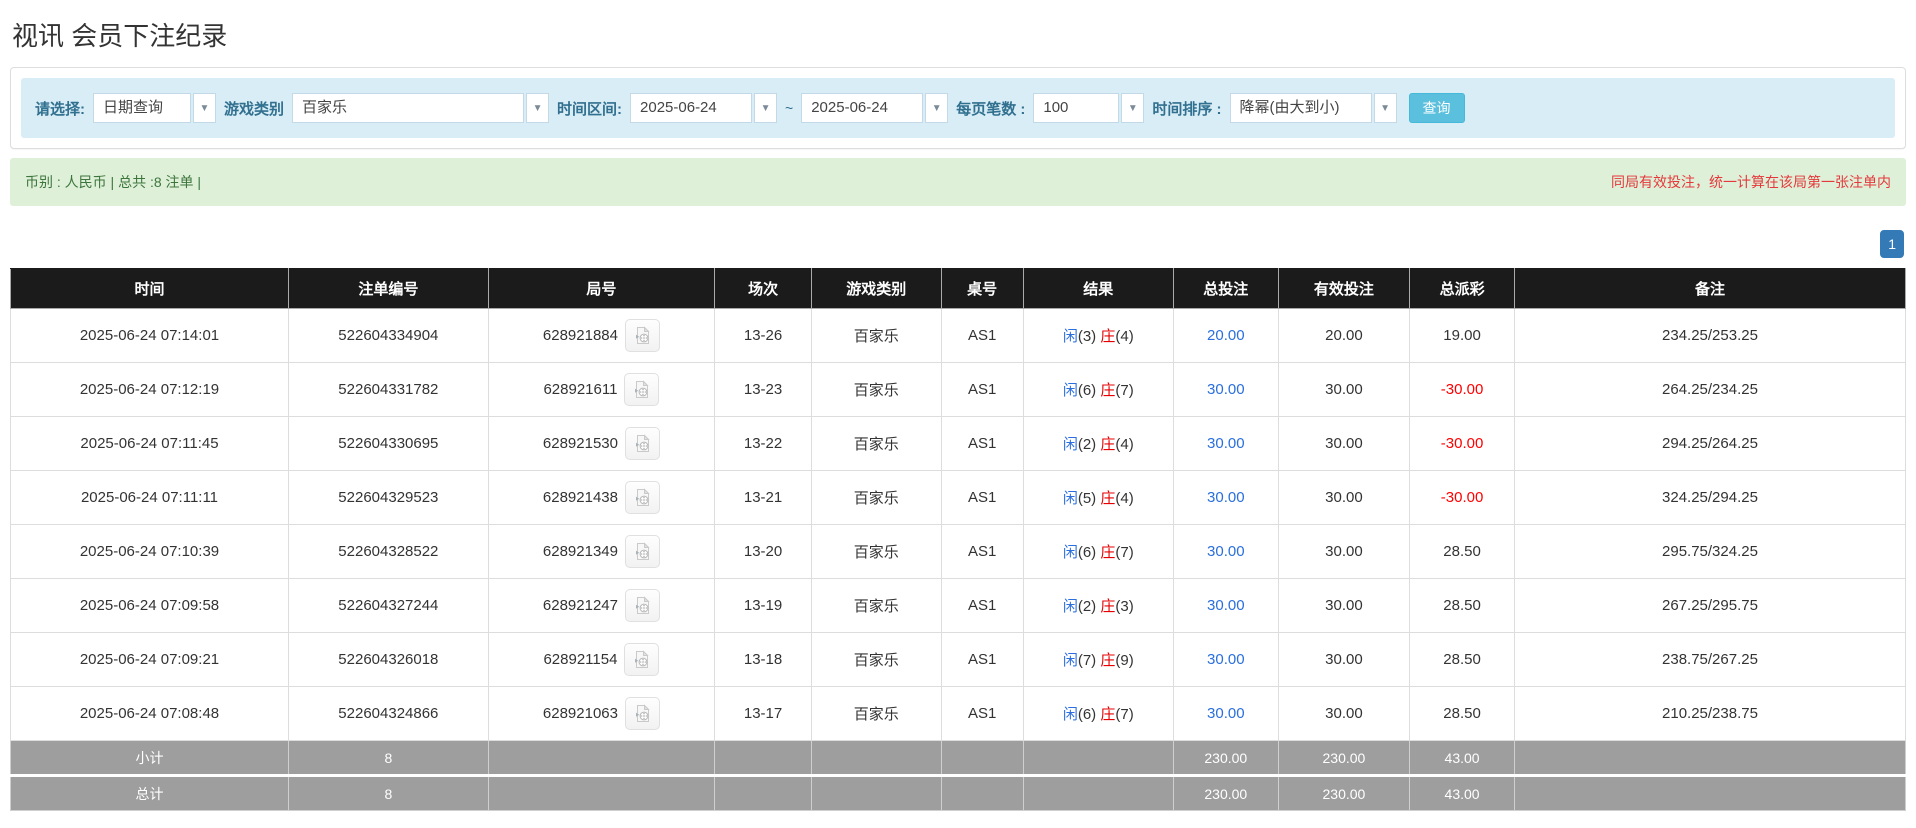  I want to click on column-header-6: 桌号, so click(982, 288).